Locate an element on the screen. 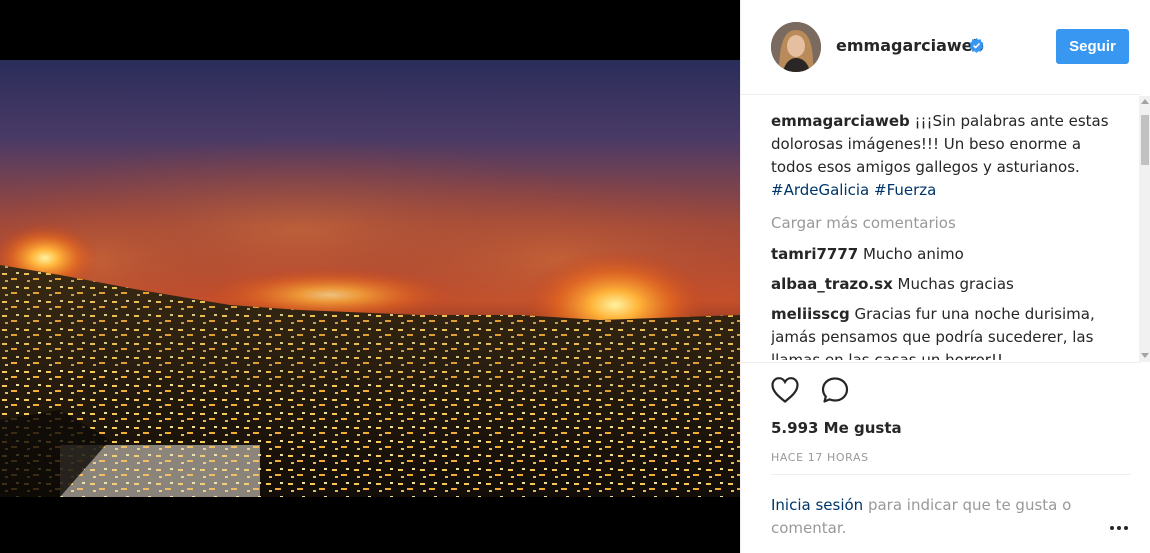 The width and height of the screenshot is (1150, 553). caption-username: emmagarciaweb is located at coordinates (840, 121).